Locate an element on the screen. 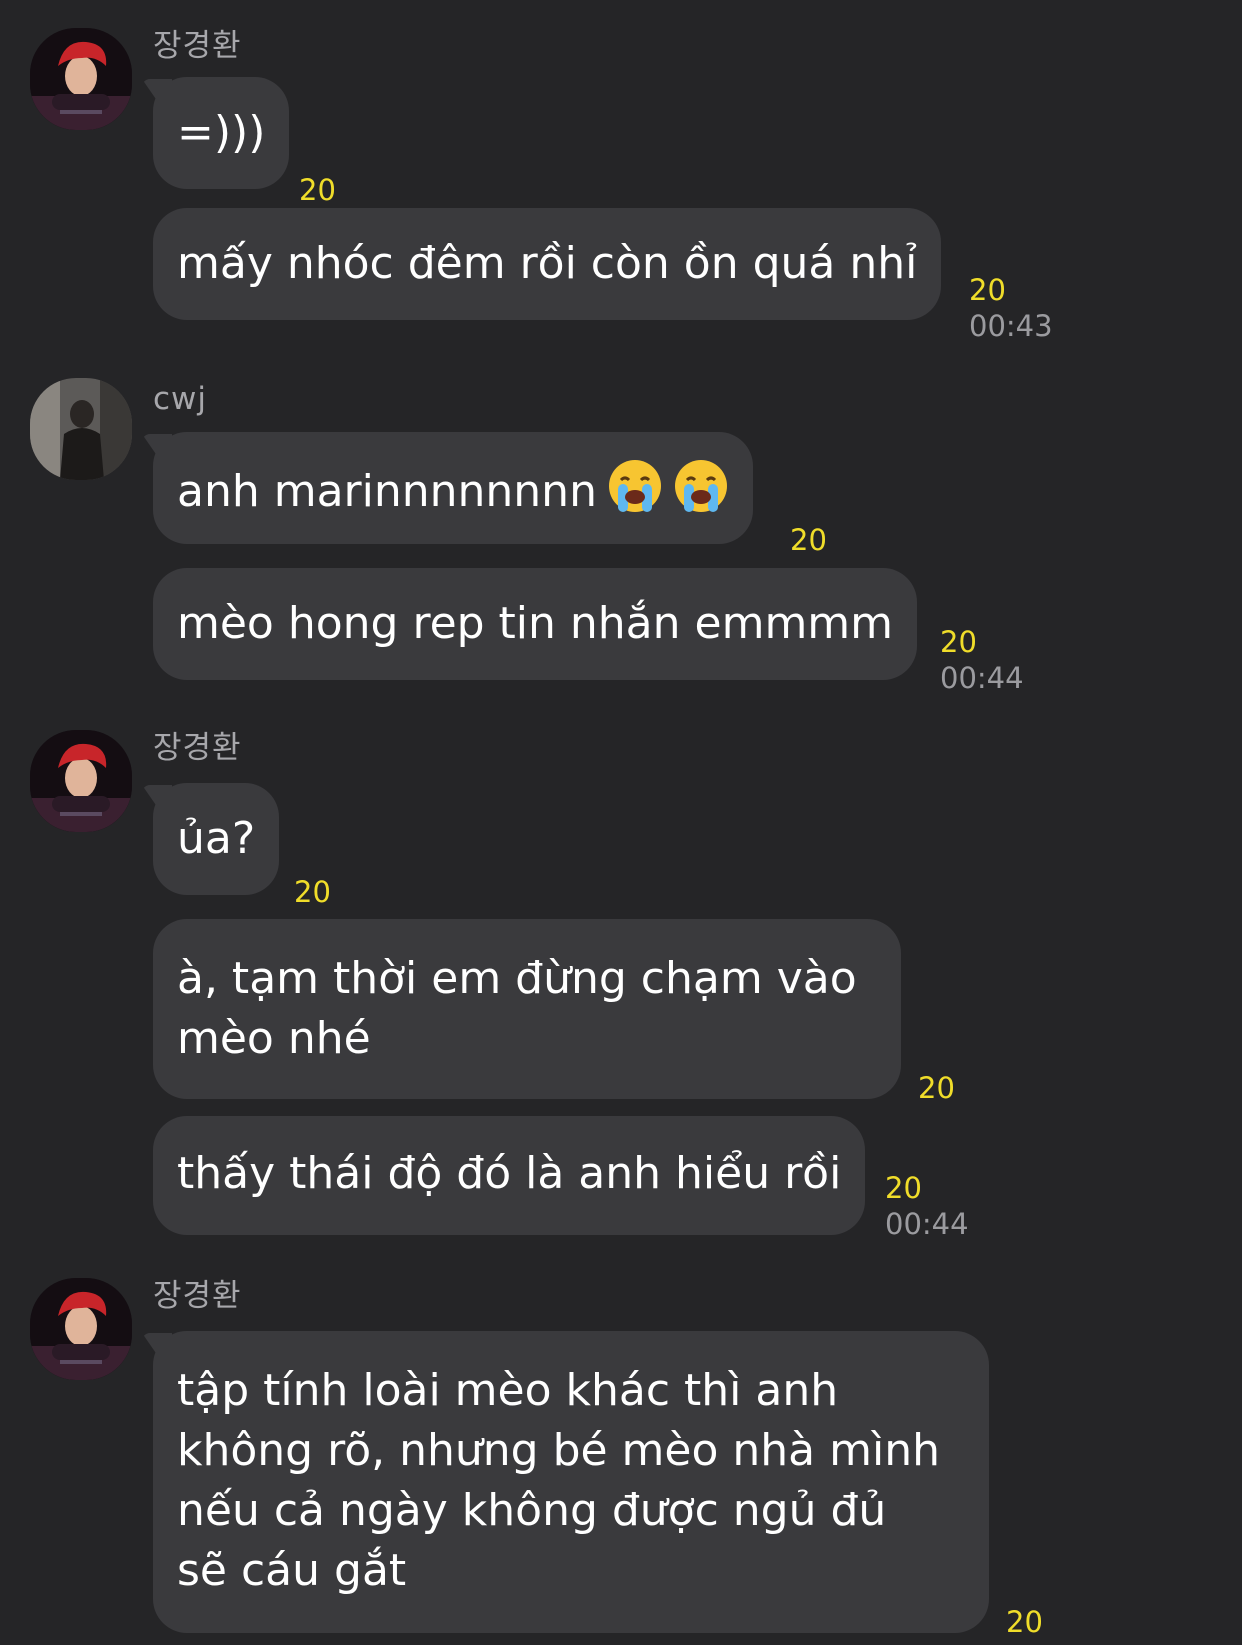 This screenshot has height=1645, width=1242. message-bubble: mèo hong rep tin nhắn emmmm is located at coordinates (535, 624).